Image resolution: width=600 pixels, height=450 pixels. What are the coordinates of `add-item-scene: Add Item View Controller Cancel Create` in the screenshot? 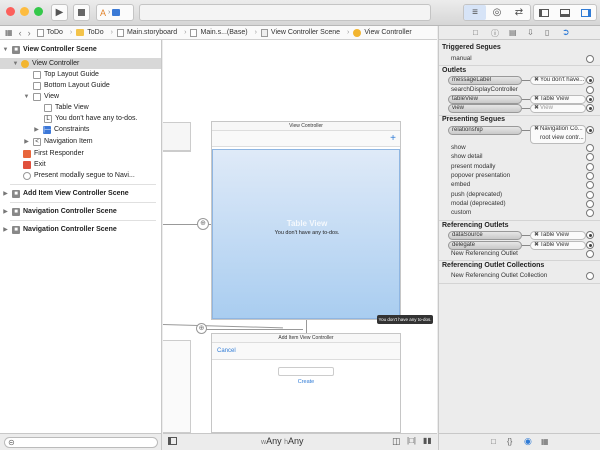 It's located at (306, 383).